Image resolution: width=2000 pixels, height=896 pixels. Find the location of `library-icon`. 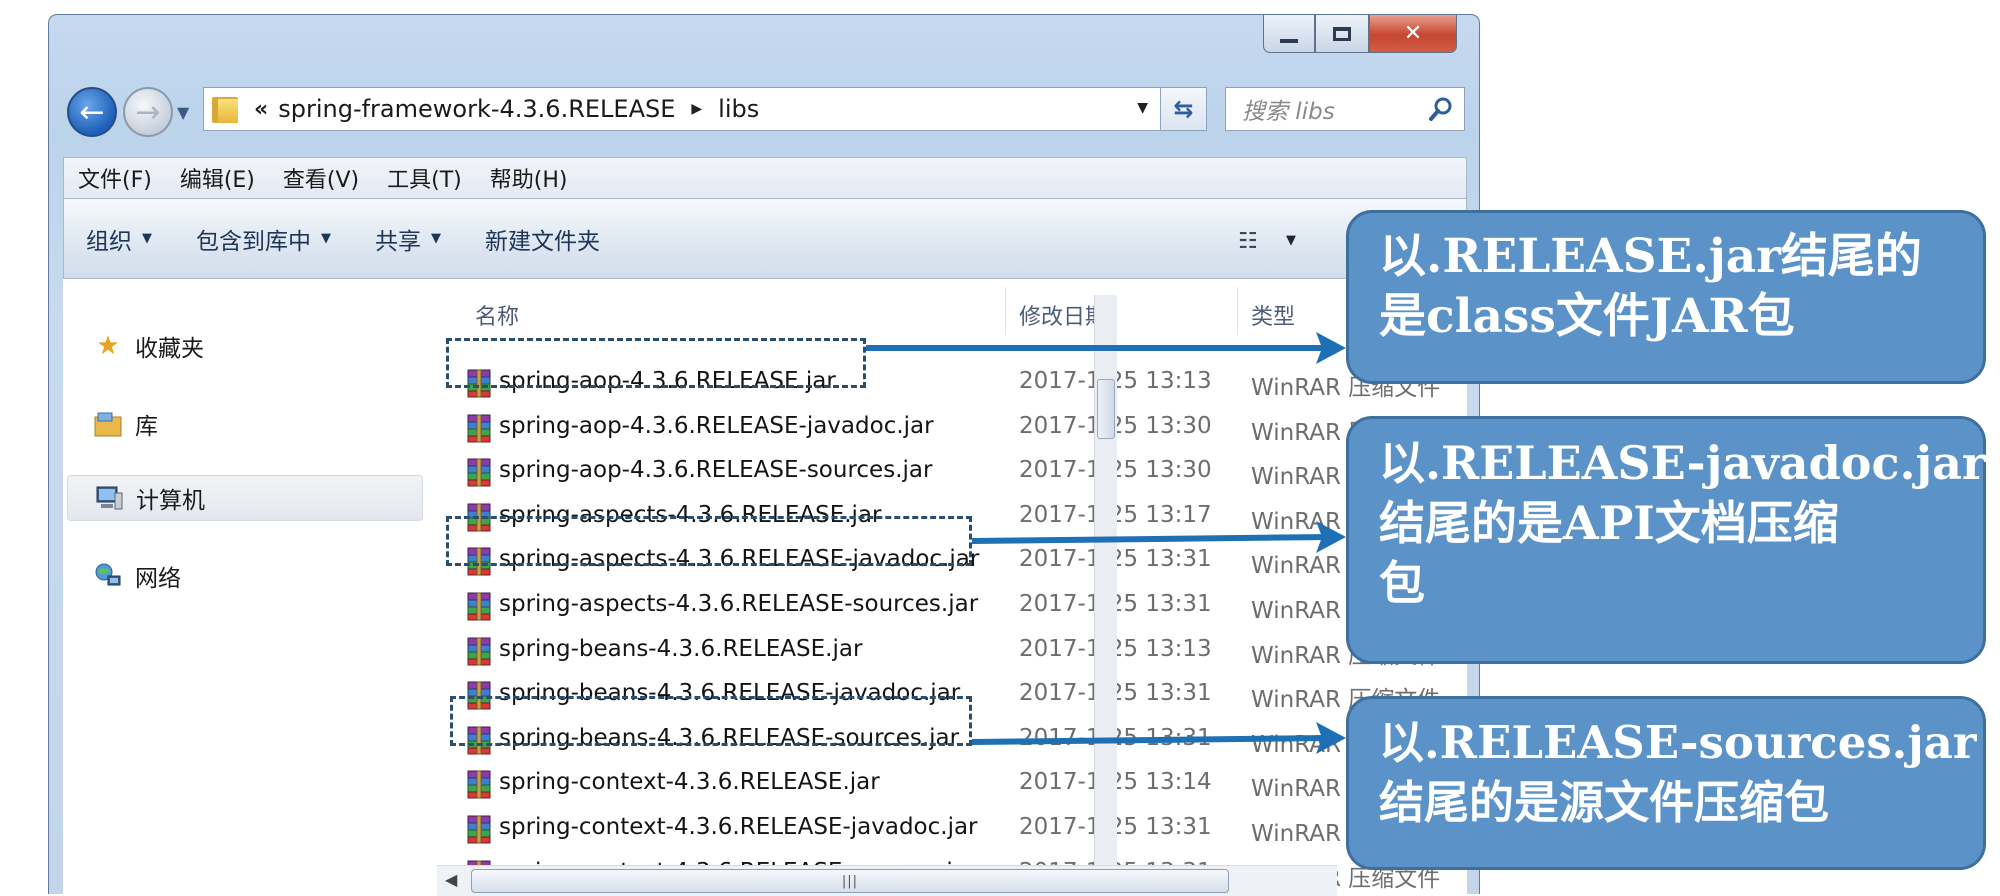

library-icon is located at coordinates (108, 424).